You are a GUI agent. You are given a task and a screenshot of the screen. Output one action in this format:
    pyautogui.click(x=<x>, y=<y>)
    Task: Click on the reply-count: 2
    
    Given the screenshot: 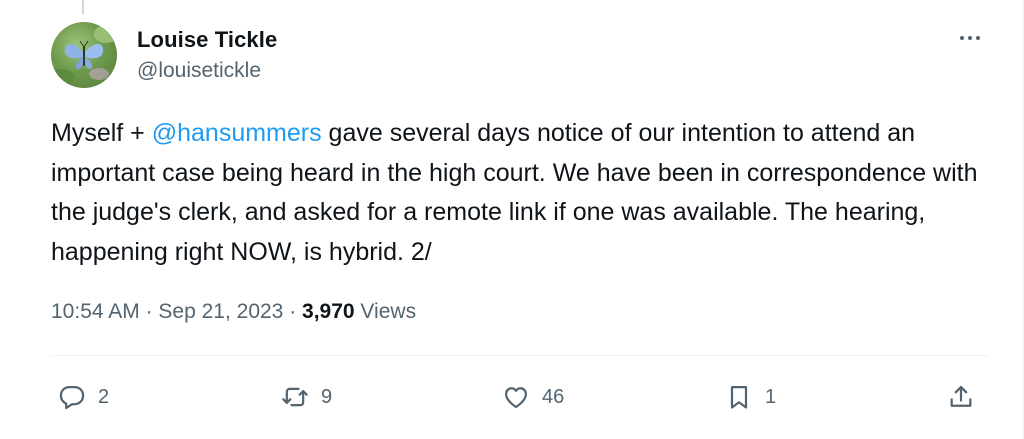 What is the action you would take?
    pyautogui.click(x=104, y=396)
    